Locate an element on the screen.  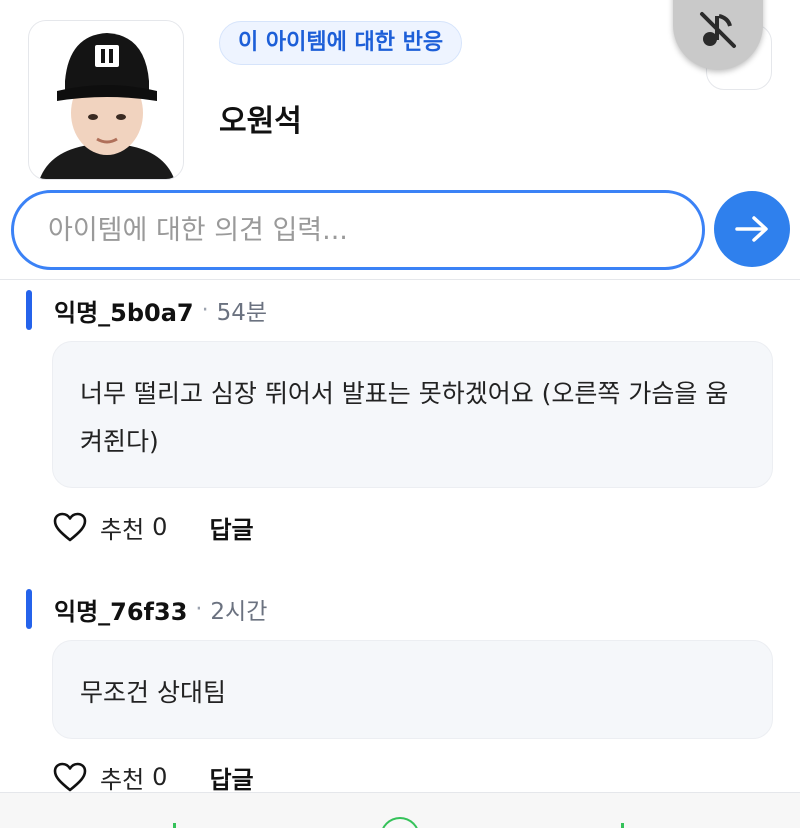
reaction-badge: 이 아이템에 대한 반응 is located at coordinates (341, 43).